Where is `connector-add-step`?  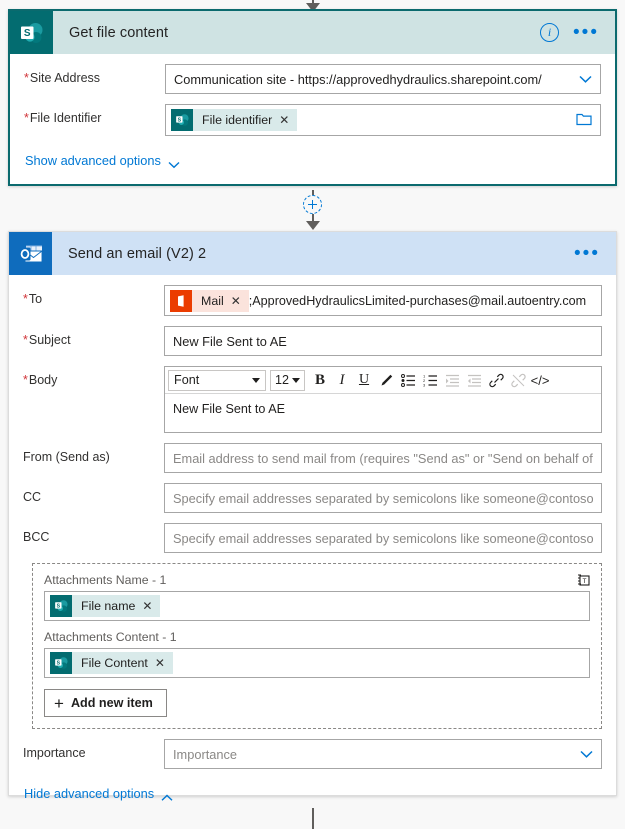
connector-add-step is located at coordinates (312, 210).